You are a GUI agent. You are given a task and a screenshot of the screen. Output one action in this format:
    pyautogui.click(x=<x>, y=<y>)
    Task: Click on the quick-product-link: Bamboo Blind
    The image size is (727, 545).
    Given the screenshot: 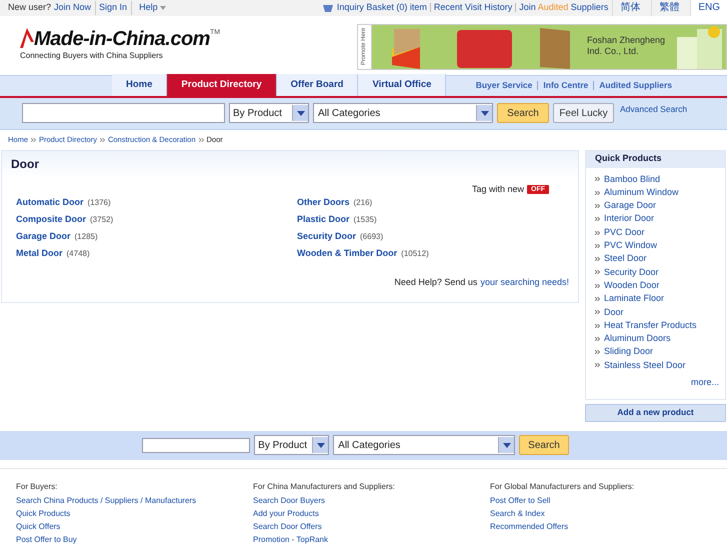 What is the action you would take?
    pyautogui.click(x=632, y=179)
    